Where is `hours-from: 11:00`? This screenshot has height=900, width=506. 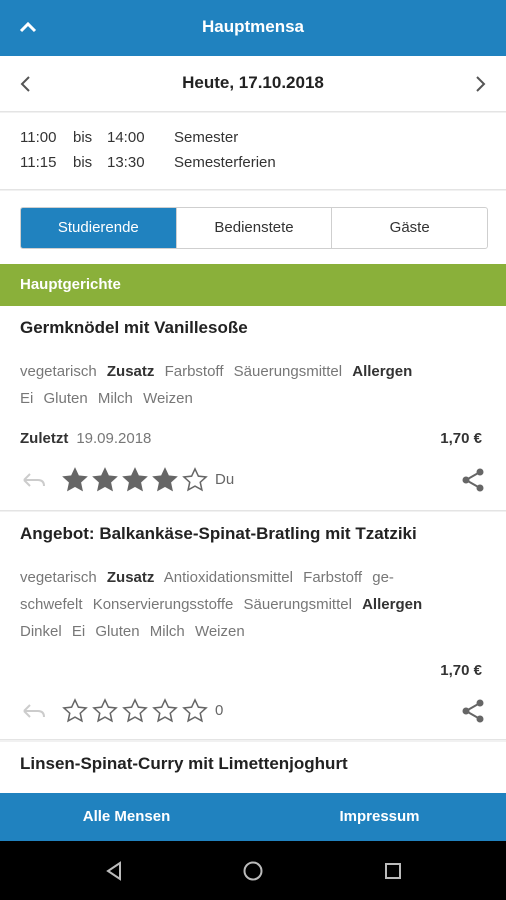 hours-from: 11:00 is located at coordinates (38, 137).